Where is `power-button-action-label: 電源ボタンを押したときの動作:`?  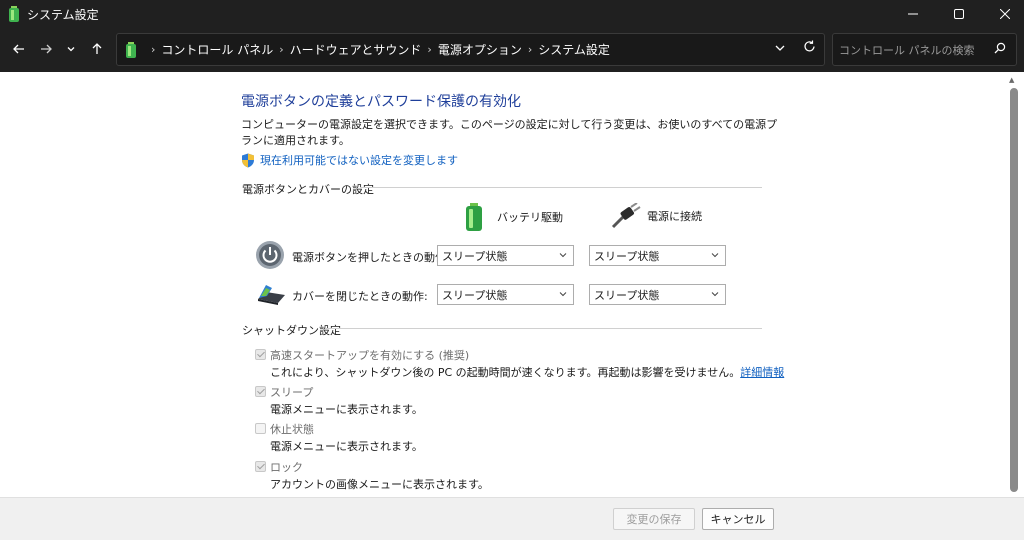 power-button-action-label: 電源ボタンを押したときの動作: is located at coordinates (371, 257).